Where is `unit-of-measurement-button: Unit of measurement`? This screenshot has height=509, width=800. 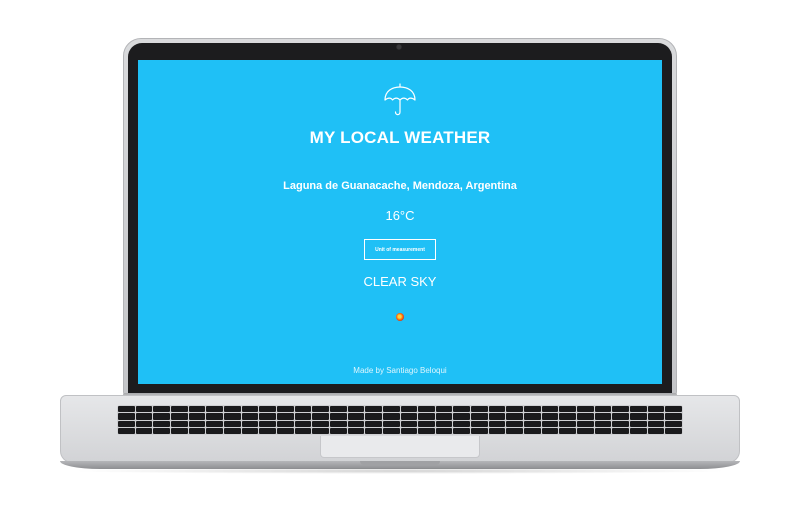 unit-of-measurement-button: Unit of measurement is located at coordinates (400, 249).